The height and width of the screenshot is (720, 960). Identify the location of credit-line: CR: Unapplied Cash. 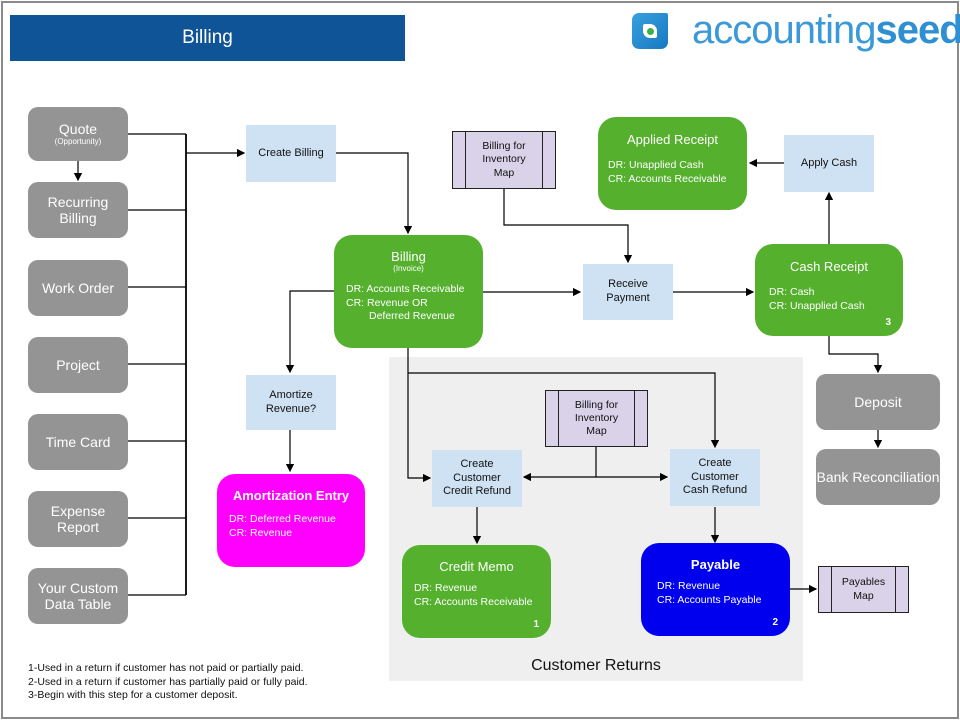
(817, 305).